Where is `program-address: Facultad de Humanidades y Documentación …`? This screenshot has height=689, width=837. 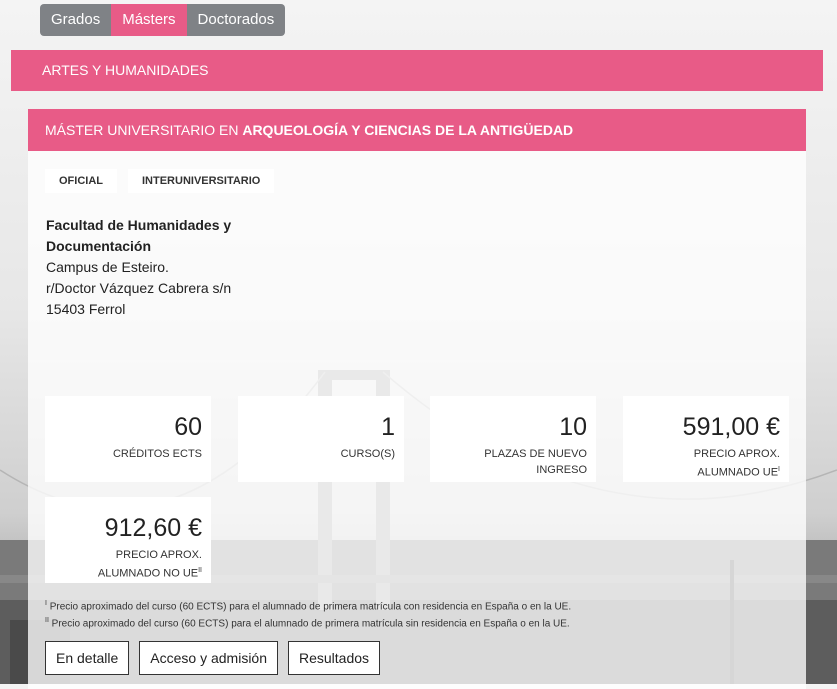 program-address: Facultad de Humanidades y Documentación … is located at coordinates (141, 267).